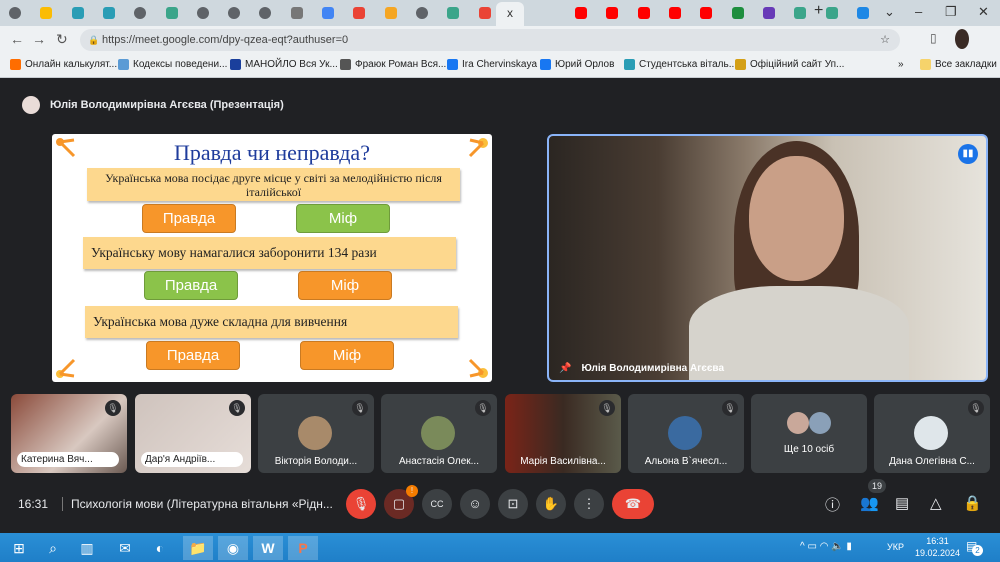  What do you see at coordinates (39, 39) in the screenshot?
I see `forward-icon: →` at bounding box center [39, 39].